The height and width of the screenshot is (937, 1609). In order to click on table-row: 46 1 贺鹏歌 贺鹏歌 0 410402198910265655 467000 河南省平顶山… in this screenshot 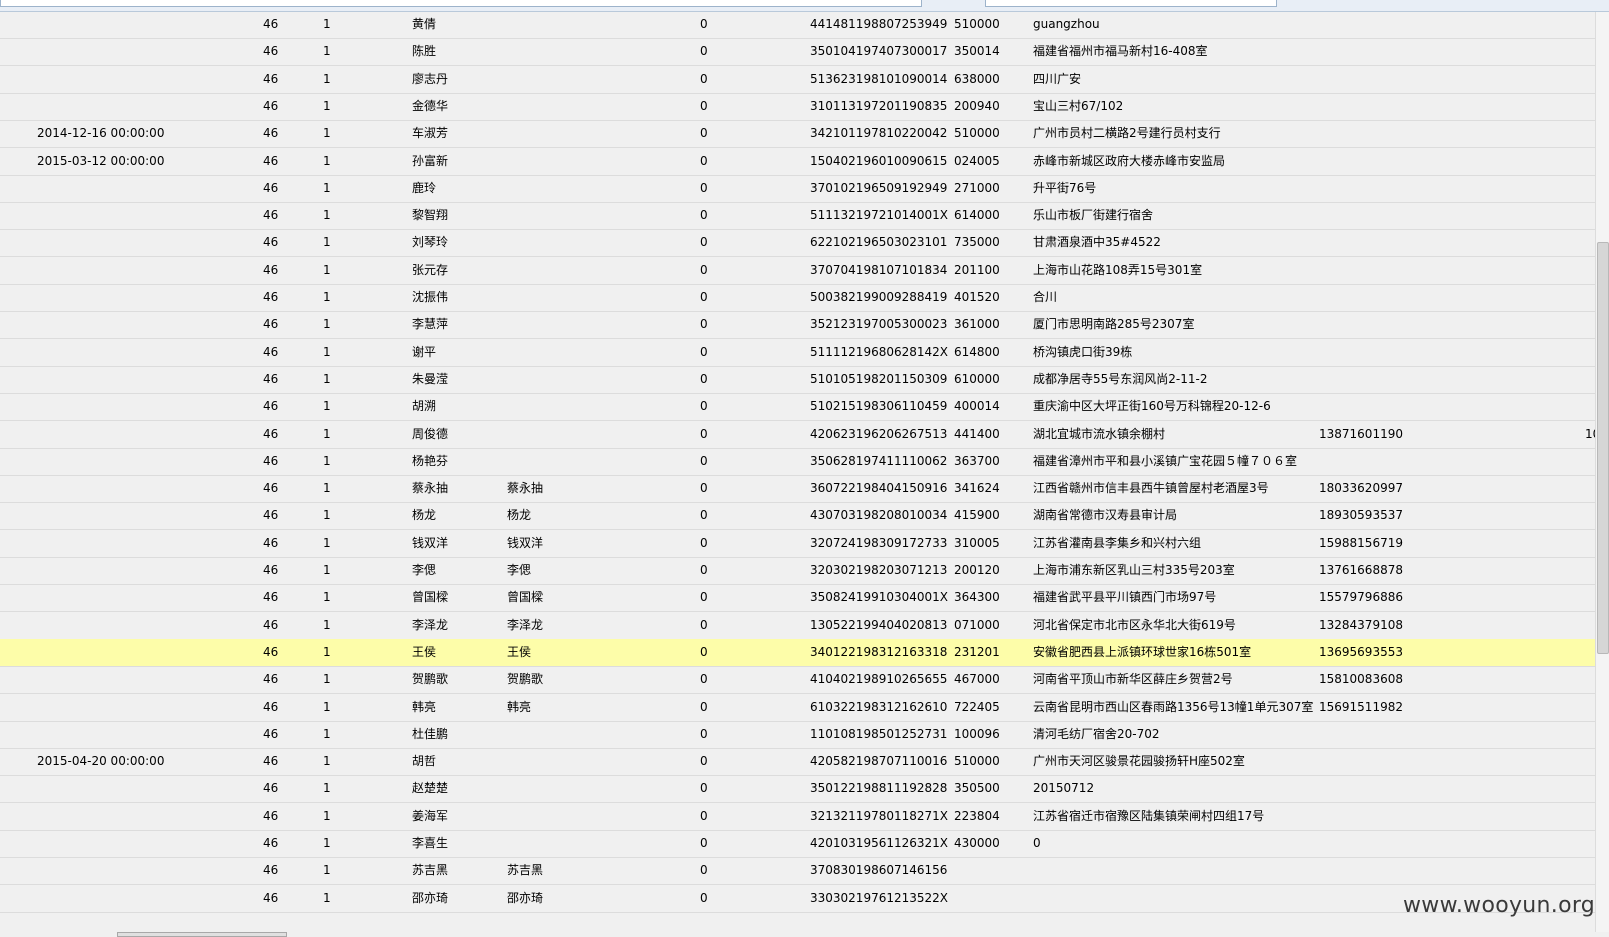, I will do `click(797, 680)`.